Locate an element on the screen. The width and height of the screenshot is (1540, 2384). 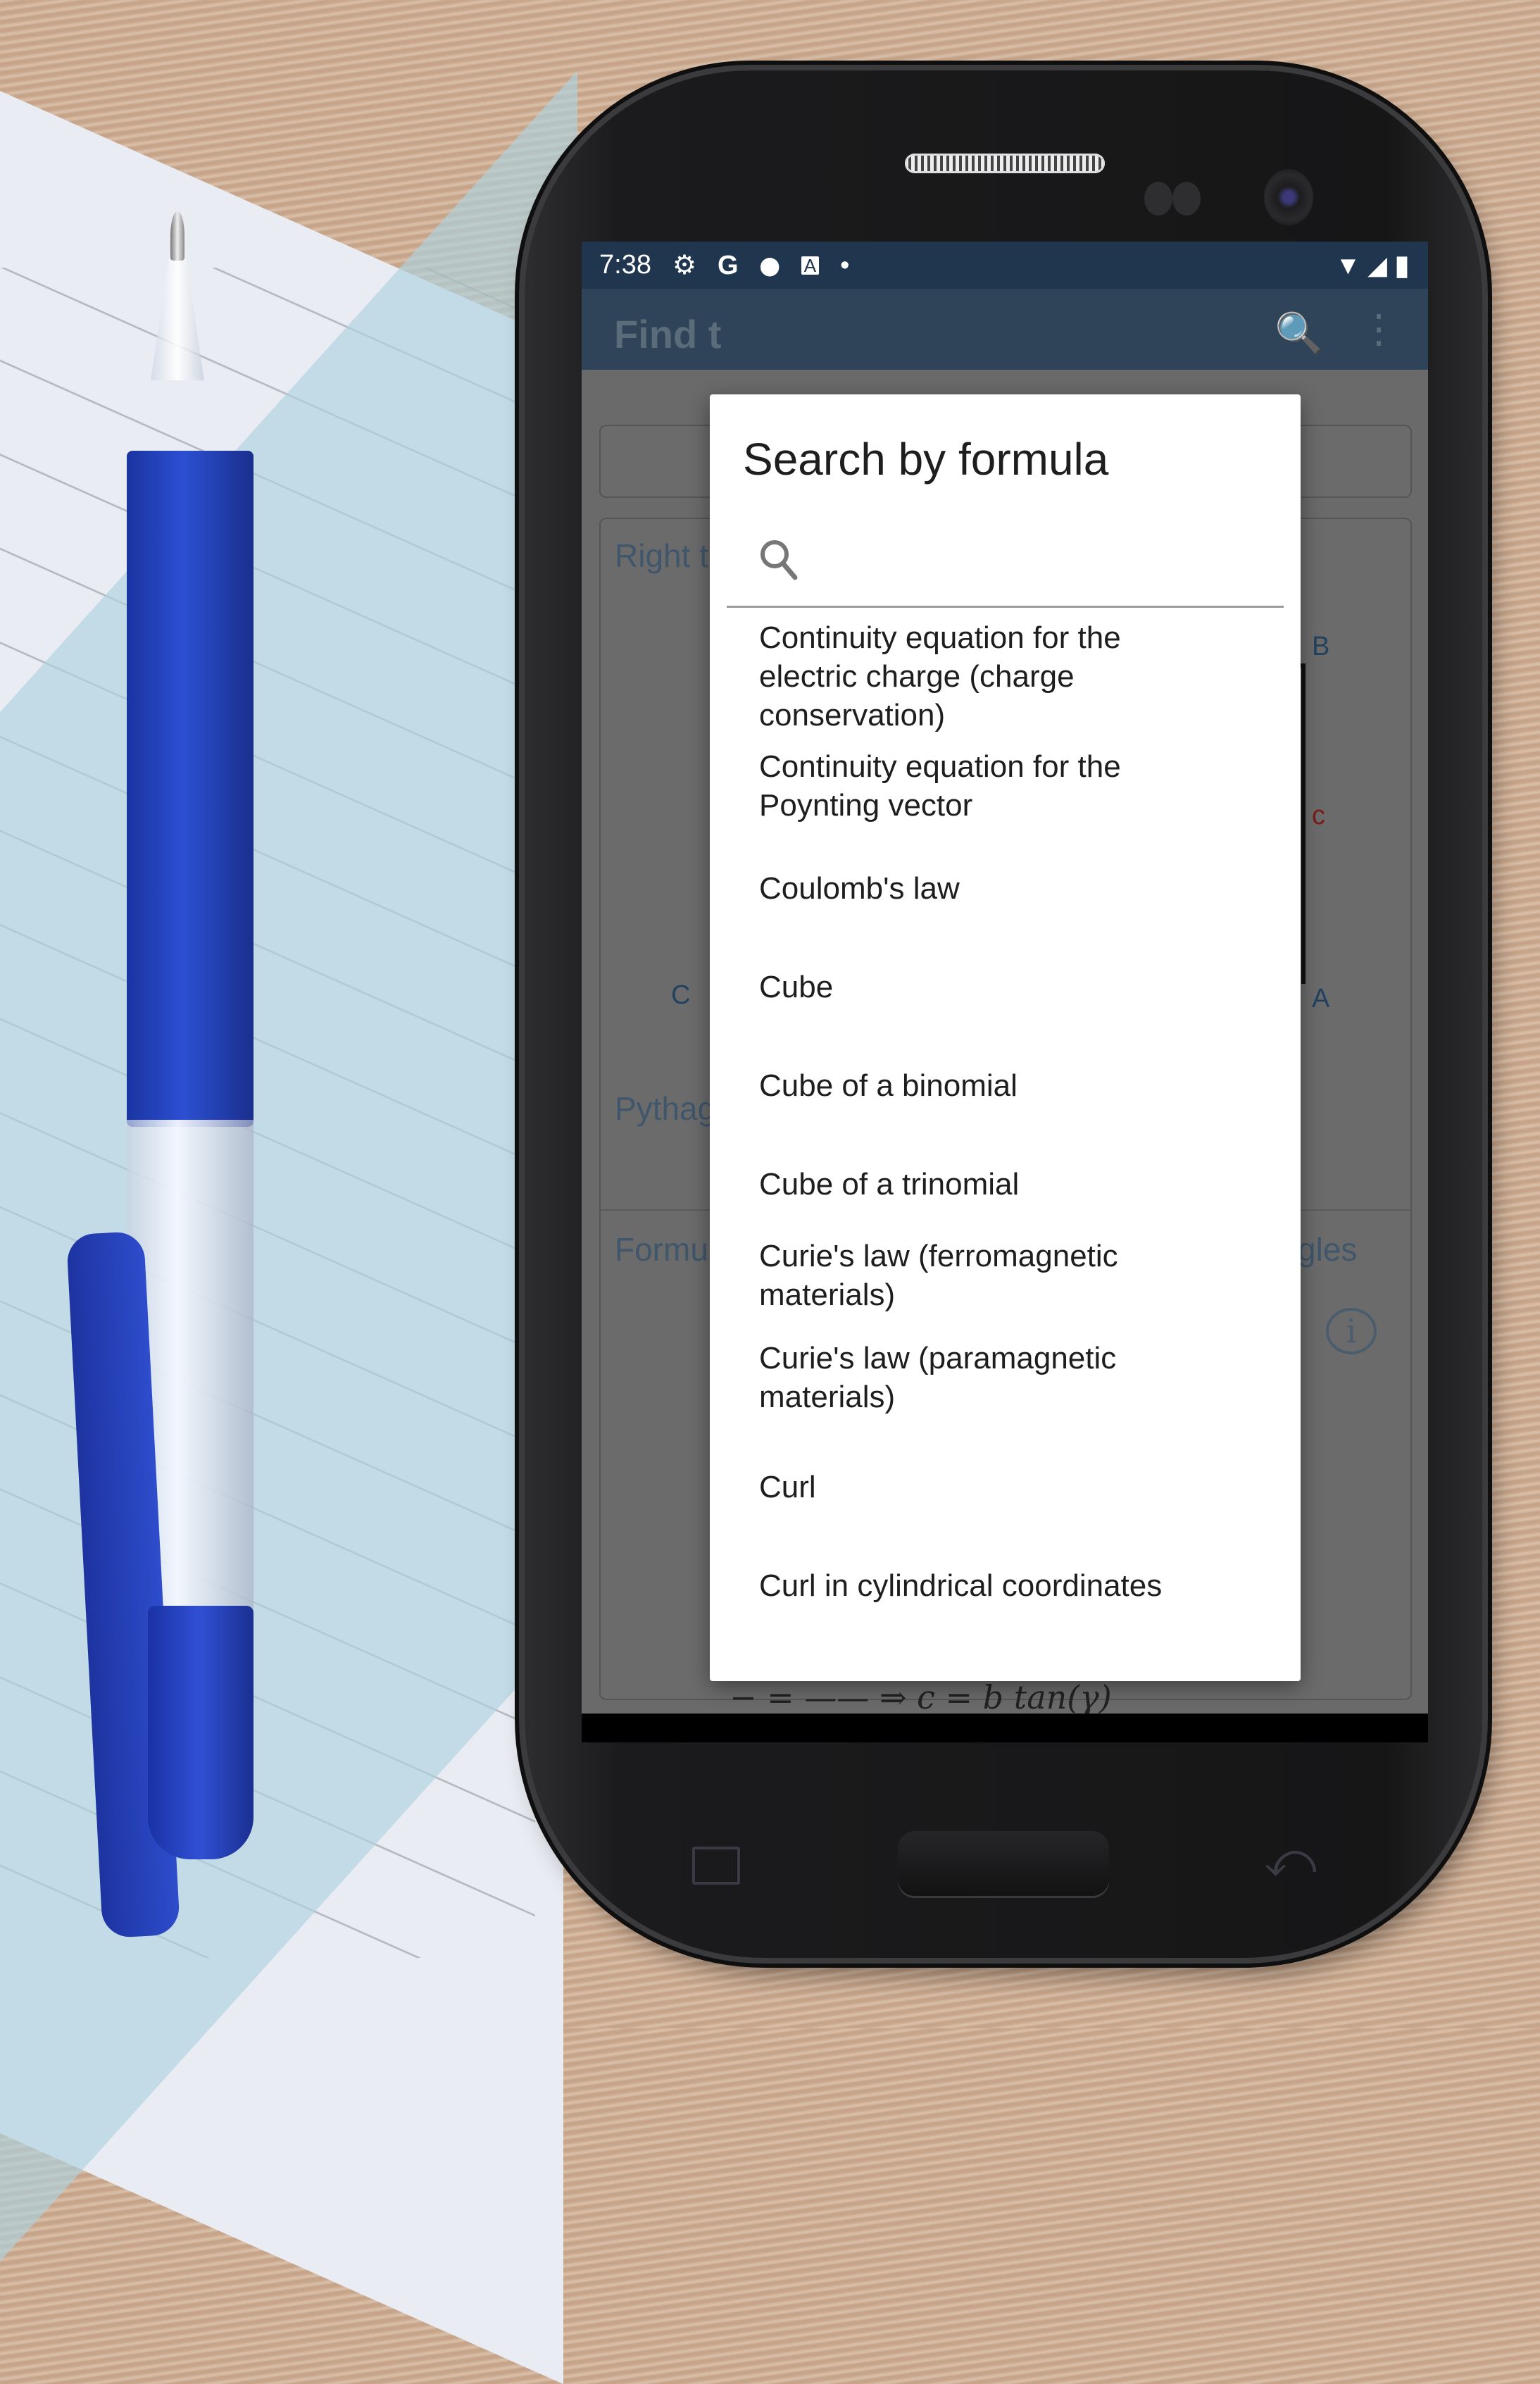
list-item: Cube is located at coordinates (1006, 987).